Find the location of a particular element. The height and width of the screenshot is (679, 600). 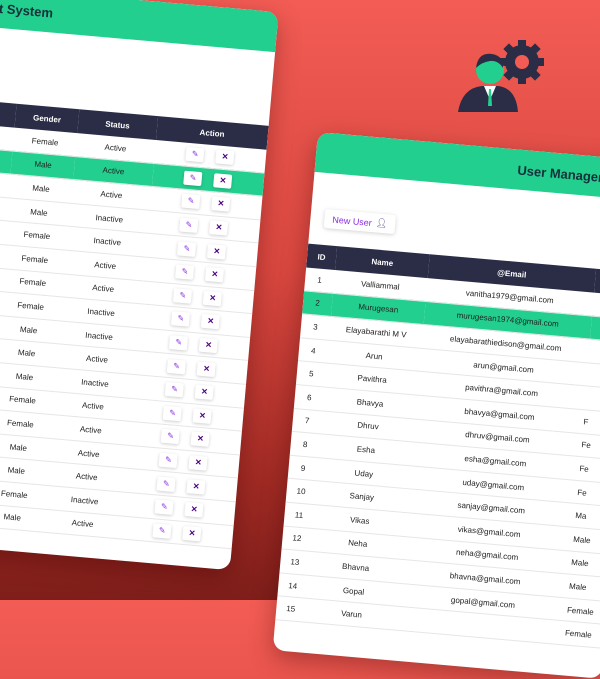

id-cell: 2 is located at coordinates (317, 303).